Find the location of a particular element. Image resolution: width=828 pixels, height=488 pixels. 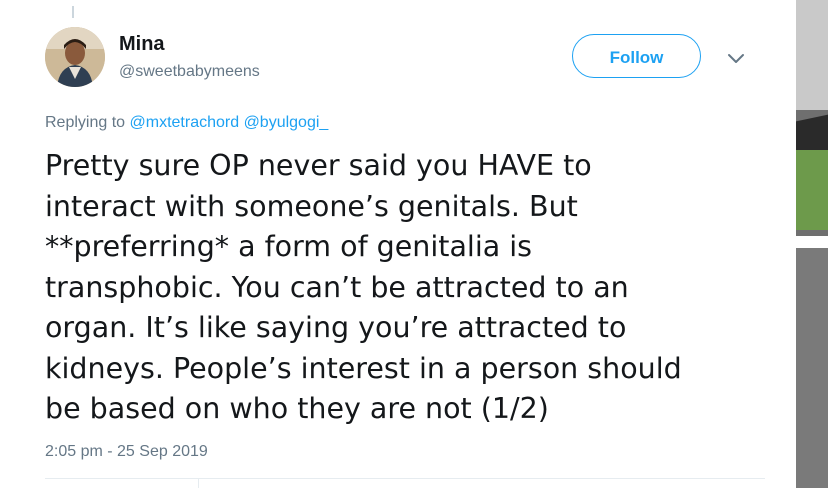

avatar is located at coordinates (75, 57).